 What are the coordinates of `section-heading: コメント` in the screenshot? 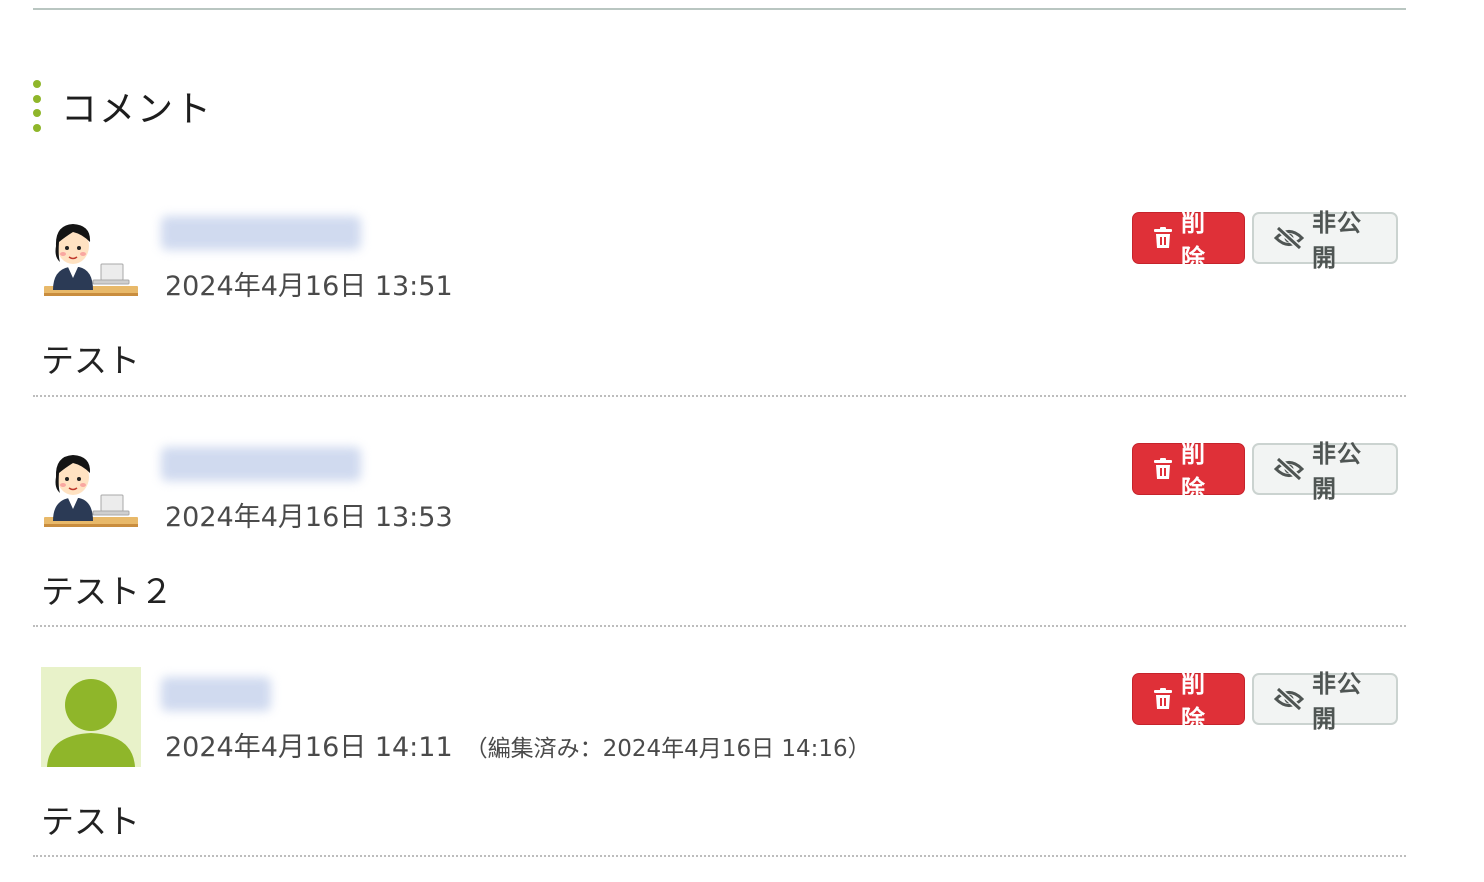 It's located at (123, 106).